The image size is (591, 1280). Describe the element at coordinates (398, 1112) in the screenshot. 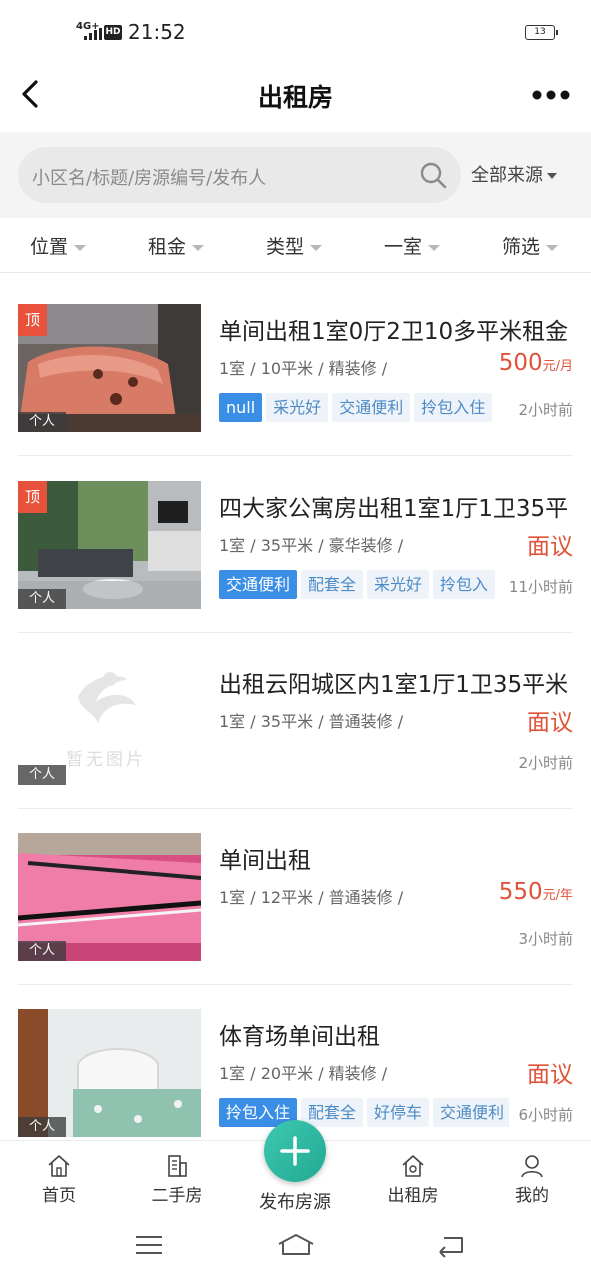

I see `feature-tag: 好停车` at that location.